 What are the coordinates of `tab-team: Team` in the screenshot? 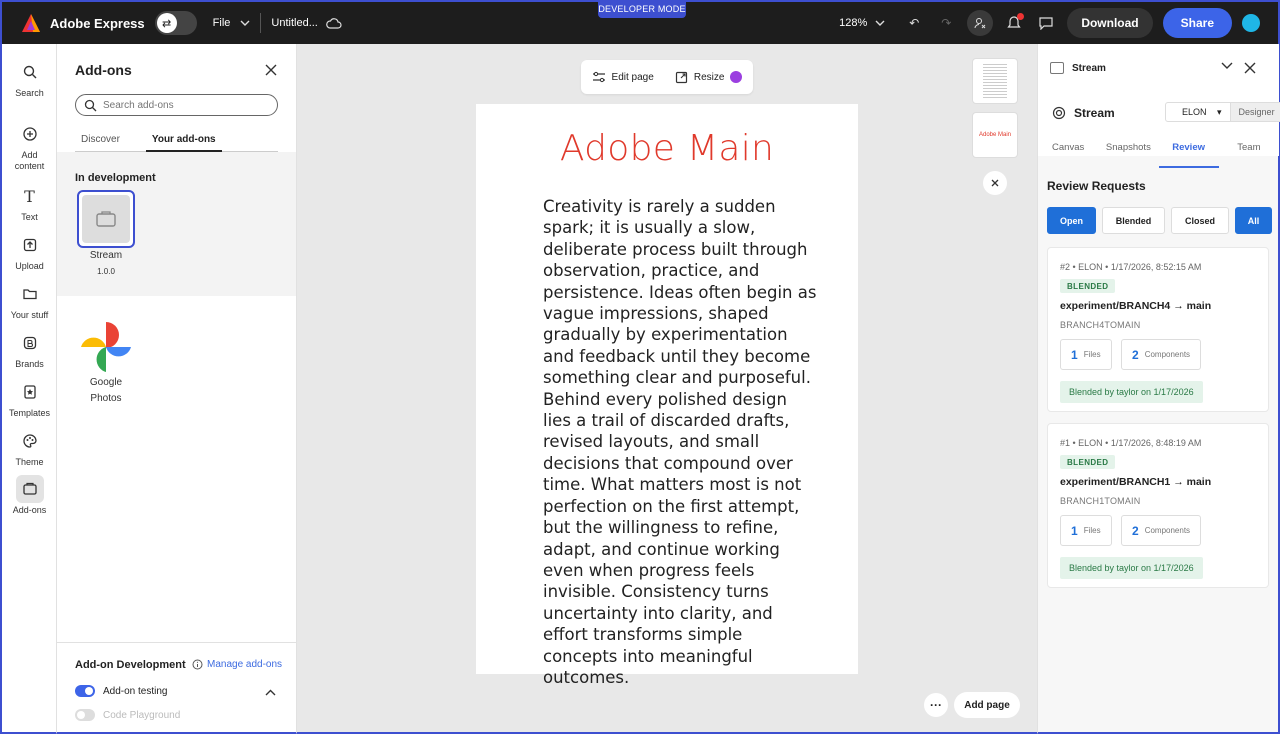 It's located at (1249, 155).